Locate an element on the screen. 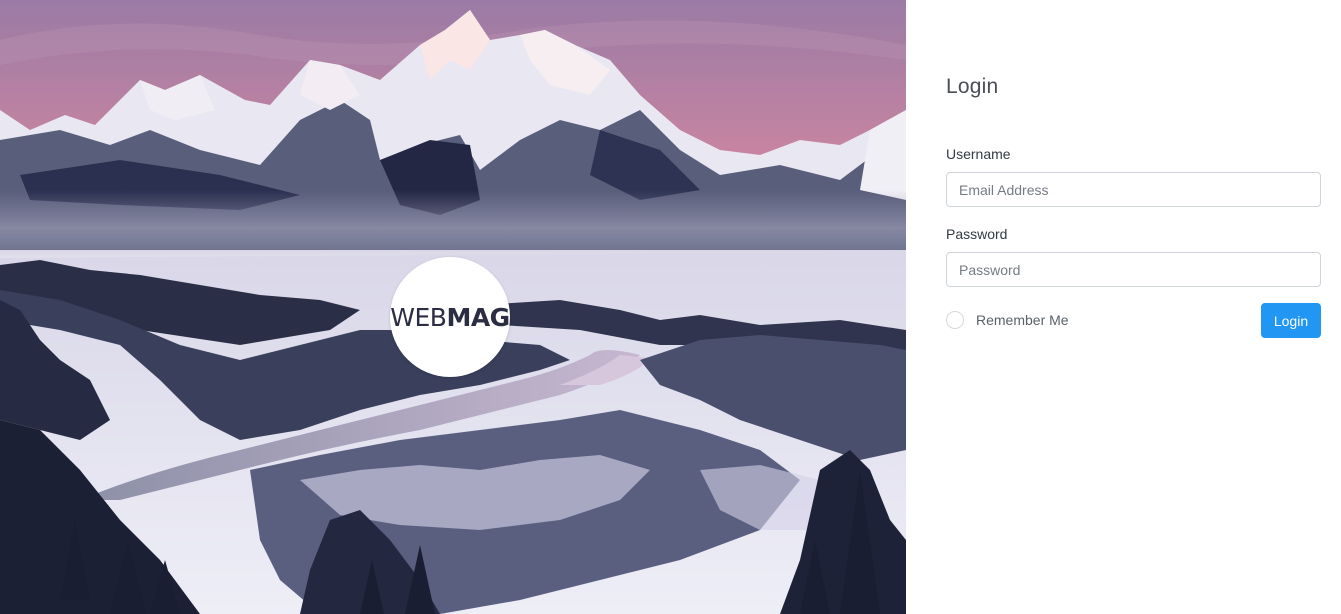 This screenshot has width=1341, height=614. remember-me-radio is located at coordinates (955, 320).